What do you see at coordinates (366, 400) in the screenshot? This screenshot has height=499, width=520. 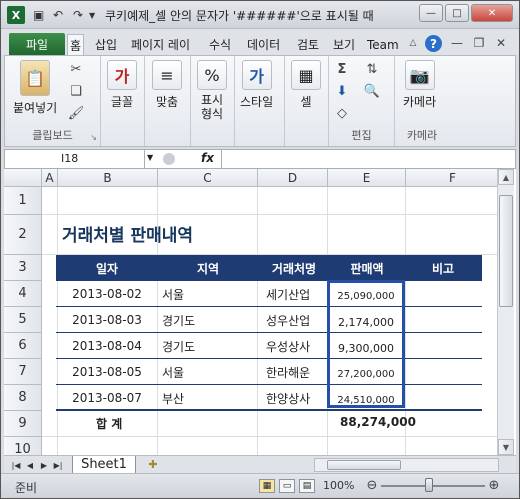 I see `cell-amount: 24,510,000` at bounding box center [366, 400].